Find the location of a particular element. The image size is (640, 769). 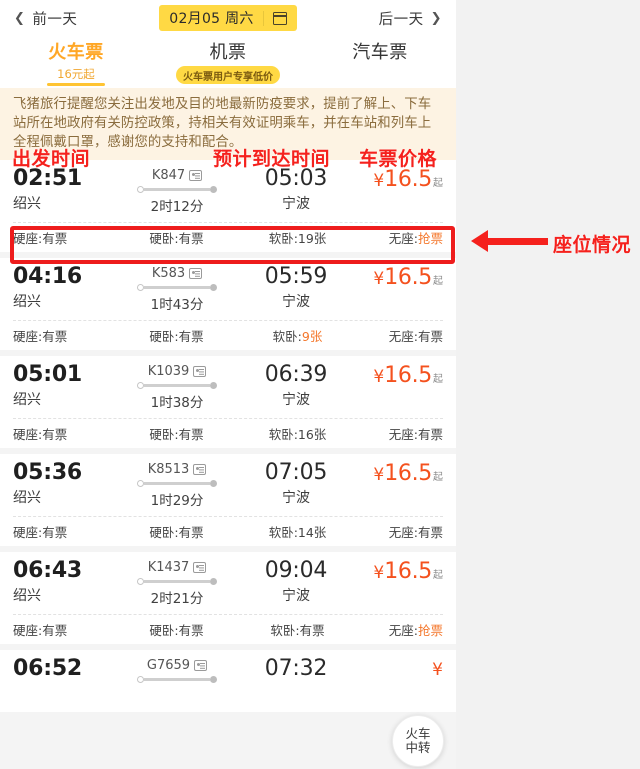

arrival-station: 宁波 is located at coordinates (296, 596).